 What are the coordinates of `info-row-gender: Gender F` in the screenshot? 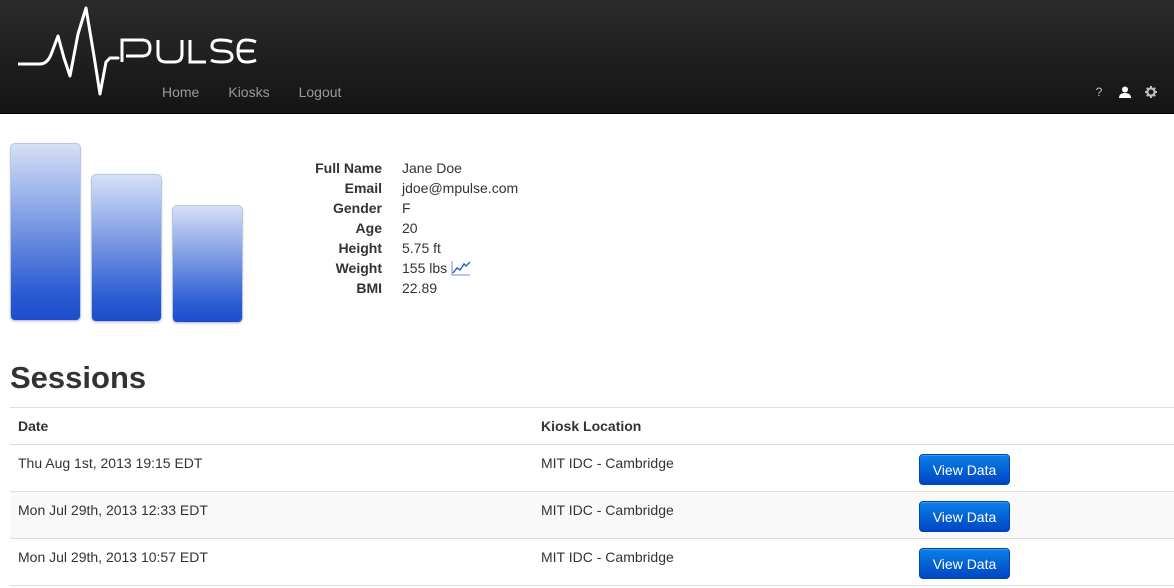 It's located at (409, 208).